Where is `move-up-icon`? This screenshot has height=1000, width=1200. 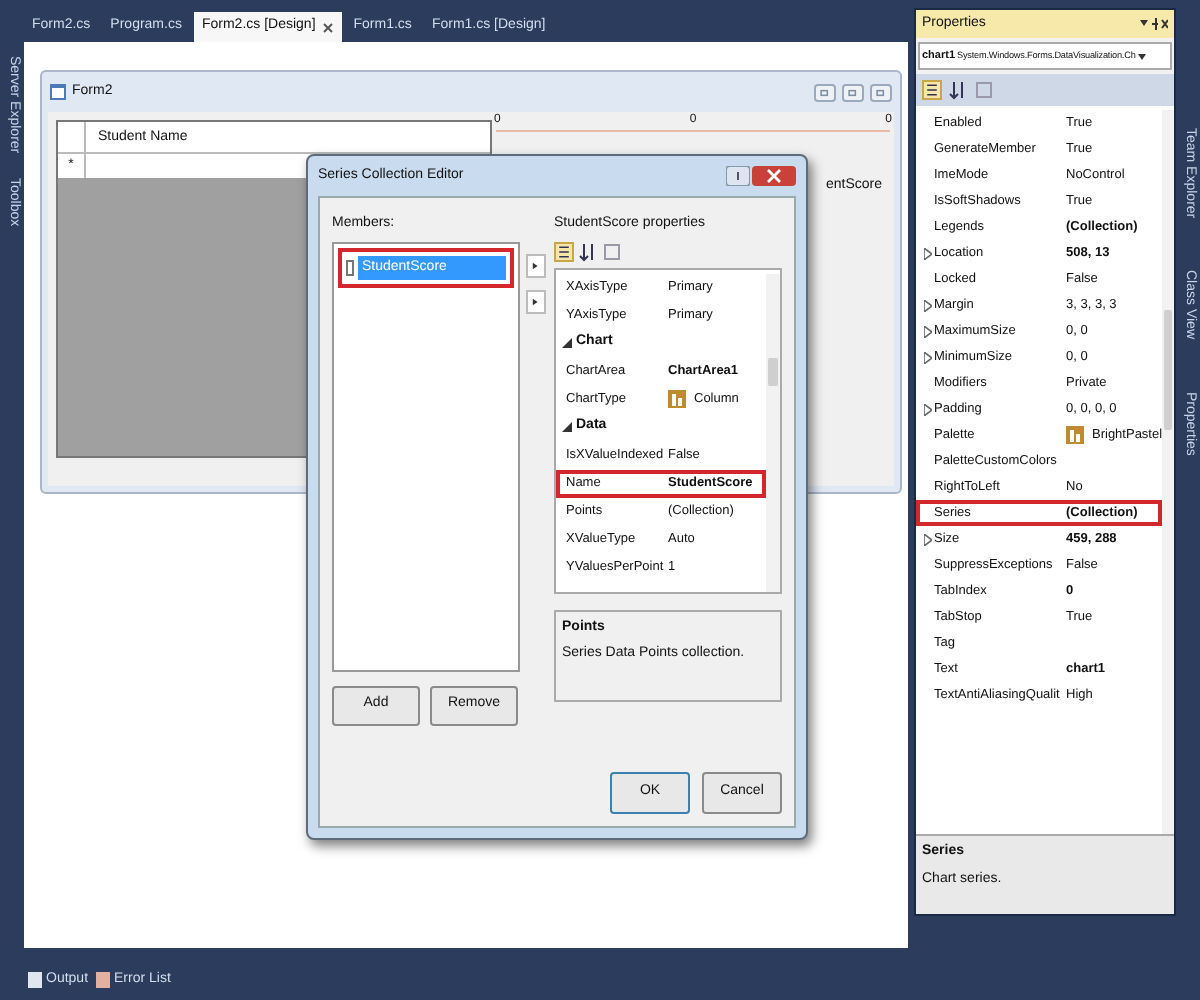
move-up-icon is located at coordinates (536, 266).